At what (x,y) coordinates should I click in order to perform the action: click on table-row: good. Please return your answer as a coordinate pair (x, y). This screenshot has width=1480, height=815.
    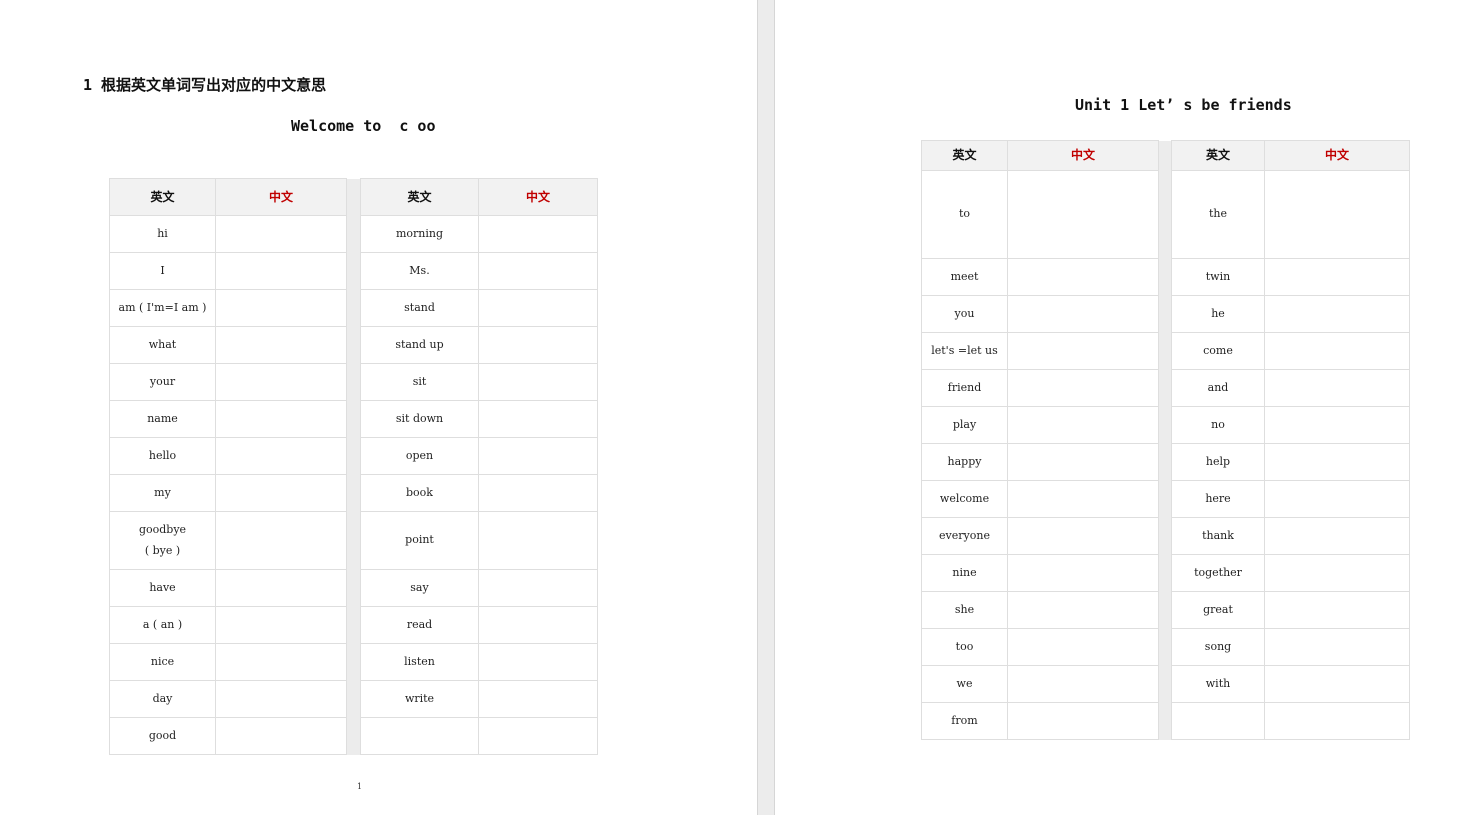
    Looking at the image, I should click on (353, 736).